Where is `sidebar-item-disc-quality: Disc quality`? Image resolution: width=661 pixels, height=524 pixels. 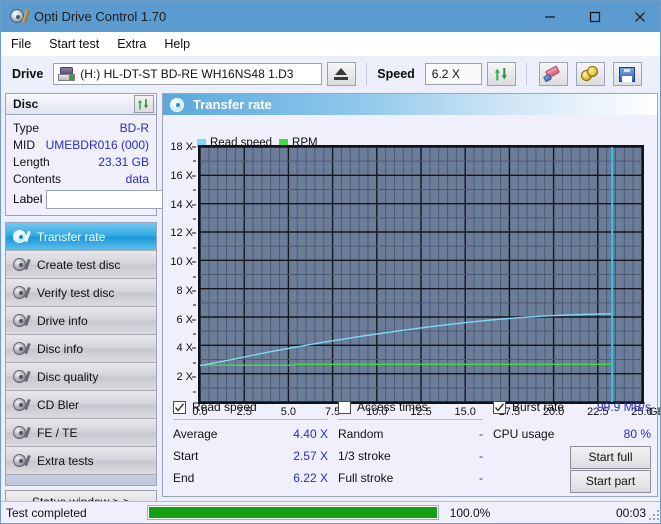
sidebar-item-disc-quality: Disc quality is located at coordinates (81, 377).